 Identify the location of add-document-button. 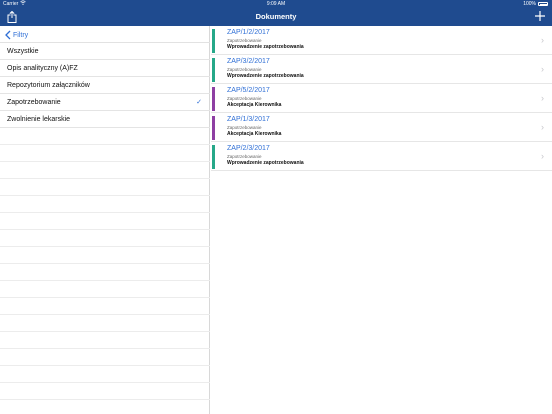
(540, 16).